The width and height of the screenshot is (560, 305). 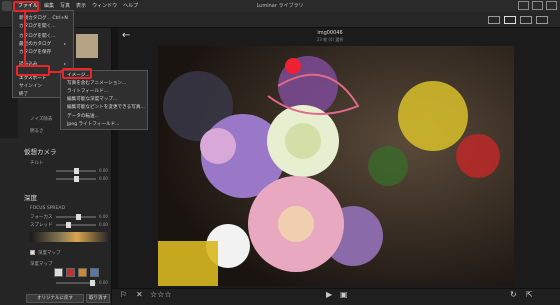 I want to click on reject-icon: ✕, so click(x=139, y=294).